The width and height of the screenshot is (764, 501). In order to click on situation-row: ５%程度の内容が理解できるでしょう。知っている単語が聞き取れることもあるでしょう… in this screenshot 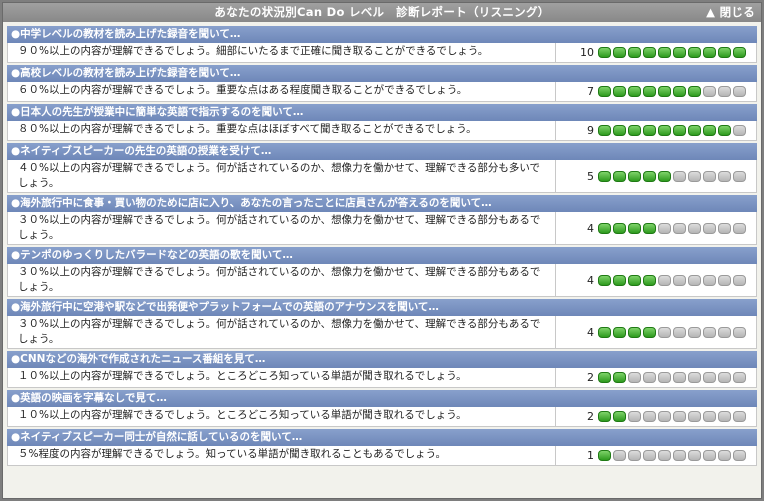, I will do `click(382, 456)`.